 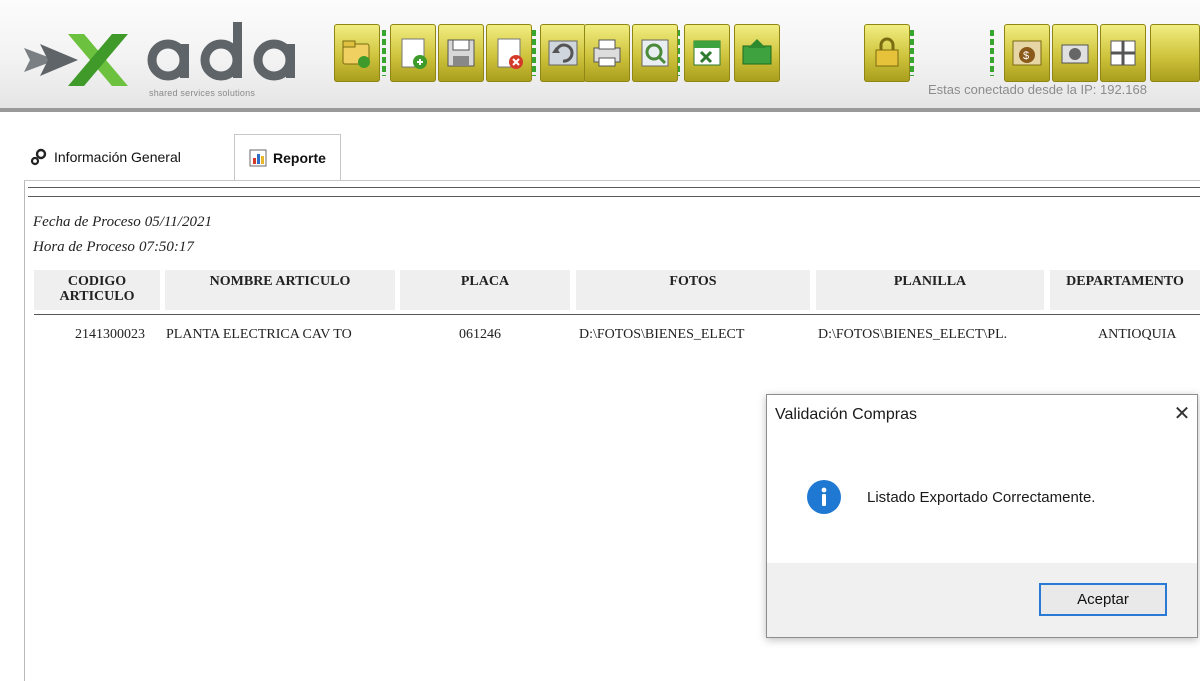 What do you see at coordinates (1175, 53) in the screenshot?
I see `toolbar-more-button` at bounding box center [1175, 53].